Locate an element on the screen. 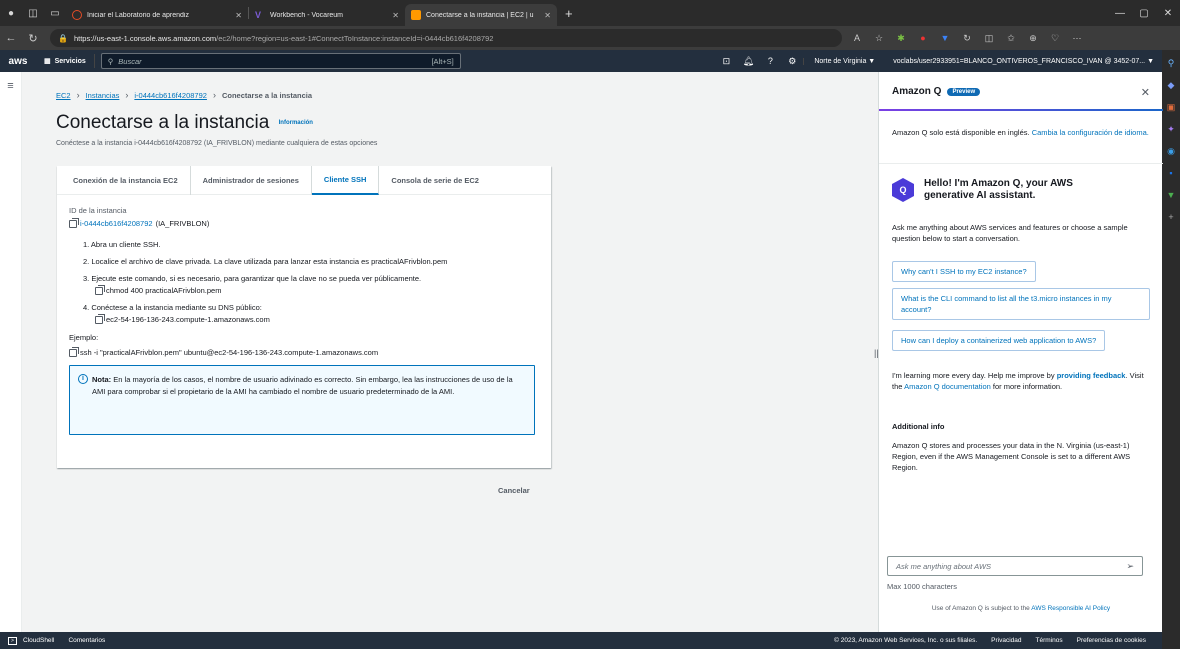 This screenshot has height=649, width=1180. documentation-link: Amazon Q documentation is located at coordinates (947, 386).